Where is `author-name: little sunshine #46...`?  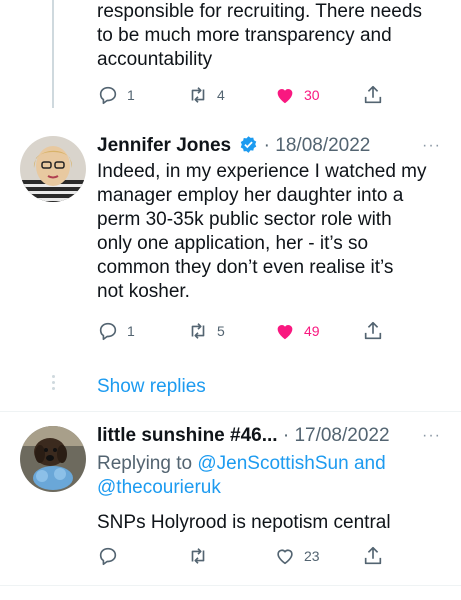
author-name: little sunshine #46... is located at coordinates (187, 435).